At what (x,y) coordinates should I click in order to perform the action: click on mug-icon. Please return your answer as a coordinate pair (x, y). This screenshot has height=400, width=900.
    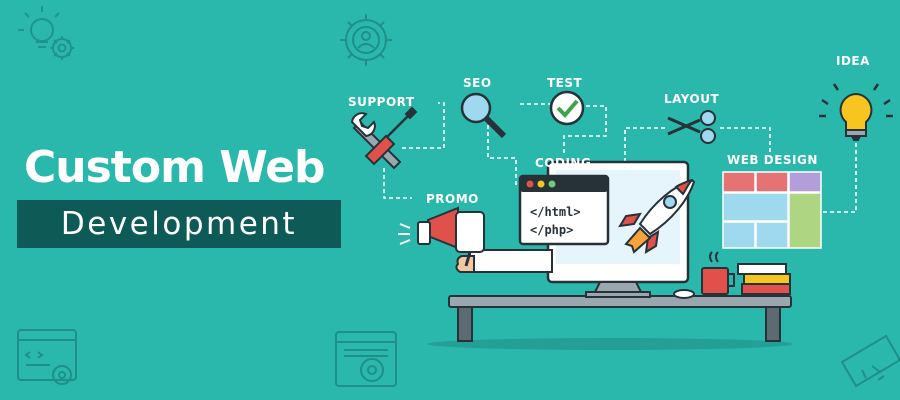
    Looking at the image, I should click on (718, 273).